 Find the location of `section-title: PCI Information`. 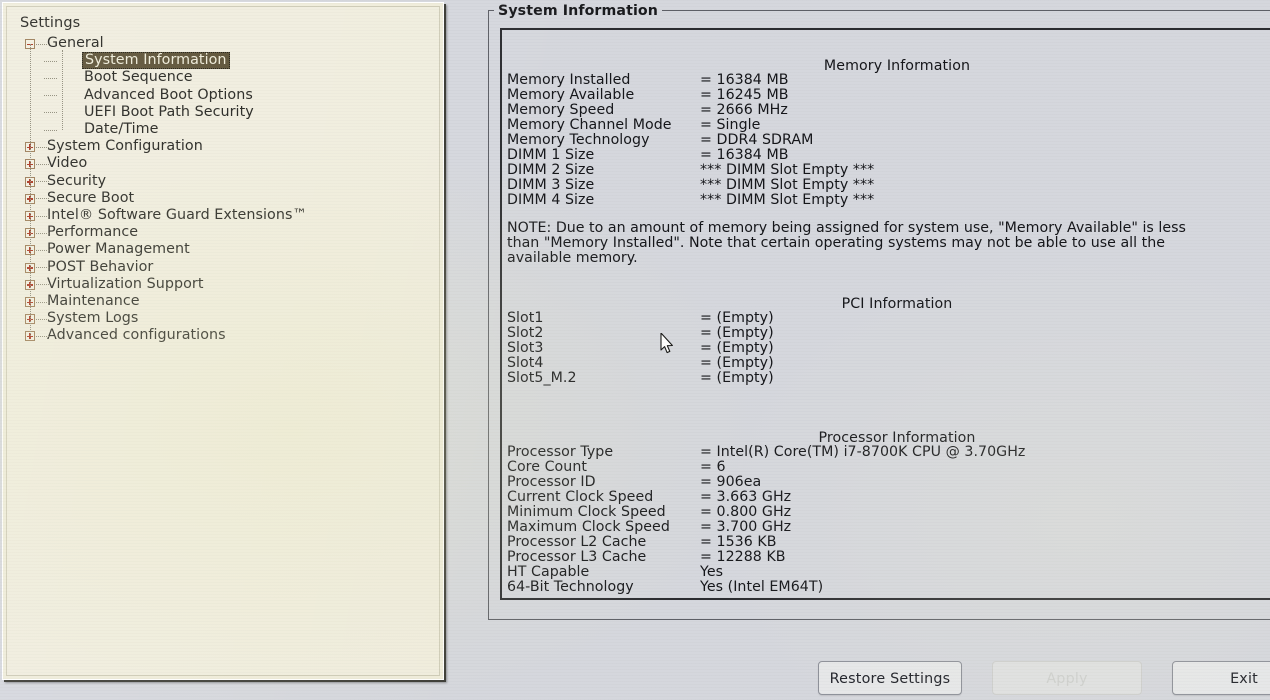

section-title: PCI Information is located at coordinates (897, 304).